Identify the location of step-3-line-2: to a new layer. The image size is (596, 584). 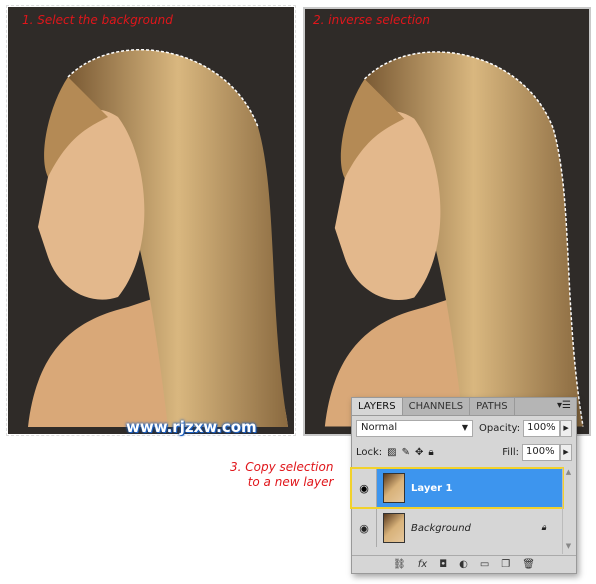
(290, 482).